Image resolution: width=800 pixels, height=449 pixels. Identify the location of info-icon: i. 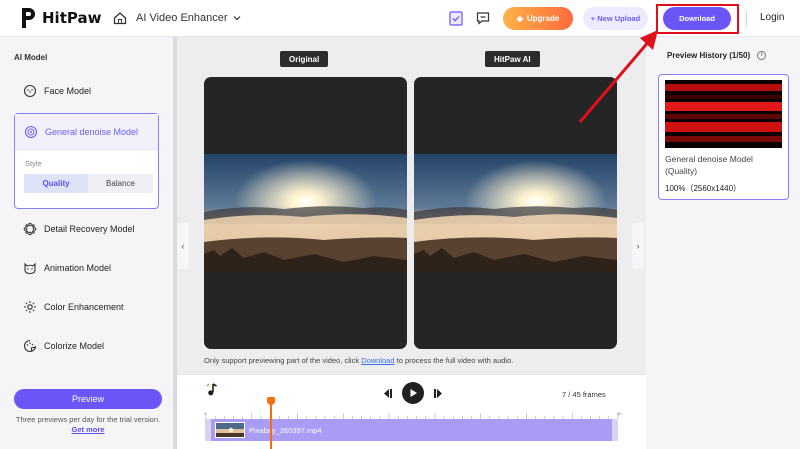
(762, 55).